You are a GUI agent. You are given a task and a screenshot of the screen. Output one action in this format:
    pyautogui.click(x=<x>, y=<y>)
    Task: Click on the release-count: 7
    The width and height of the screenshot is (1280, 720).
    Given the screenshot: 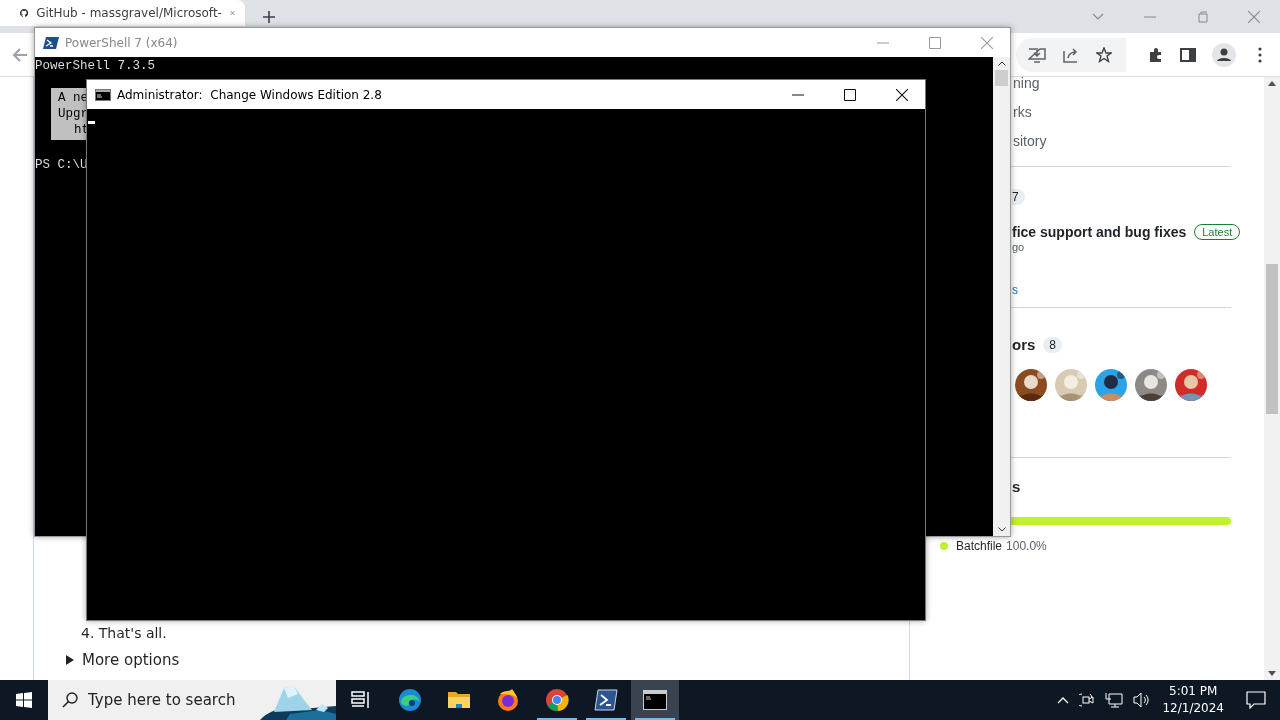 What is the action you would take?
    pyautogui.click(x=1018, y=197)
    